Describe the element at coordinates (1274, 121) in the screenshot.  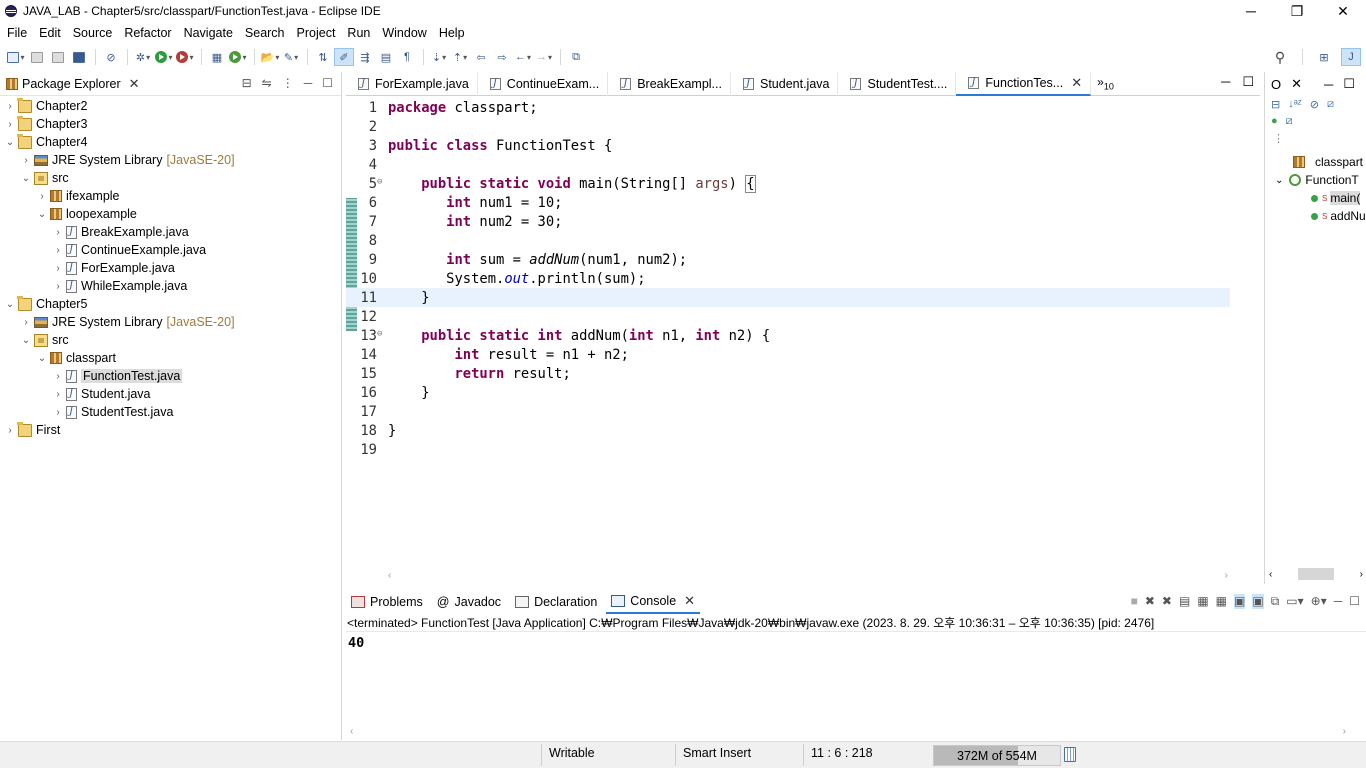
I see `hide-nonpublic-icon: ●` at that location.